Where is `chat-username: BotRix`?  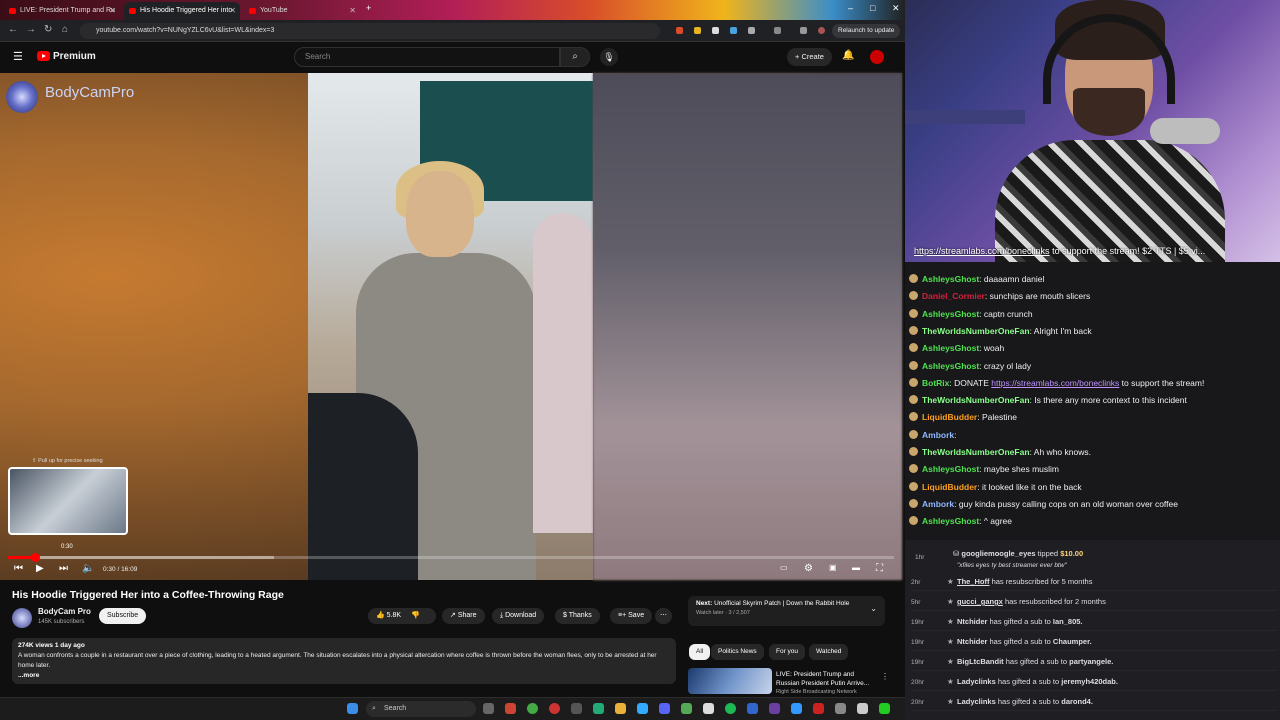
chat-username: BotRix is located at coordinates (935, 383).